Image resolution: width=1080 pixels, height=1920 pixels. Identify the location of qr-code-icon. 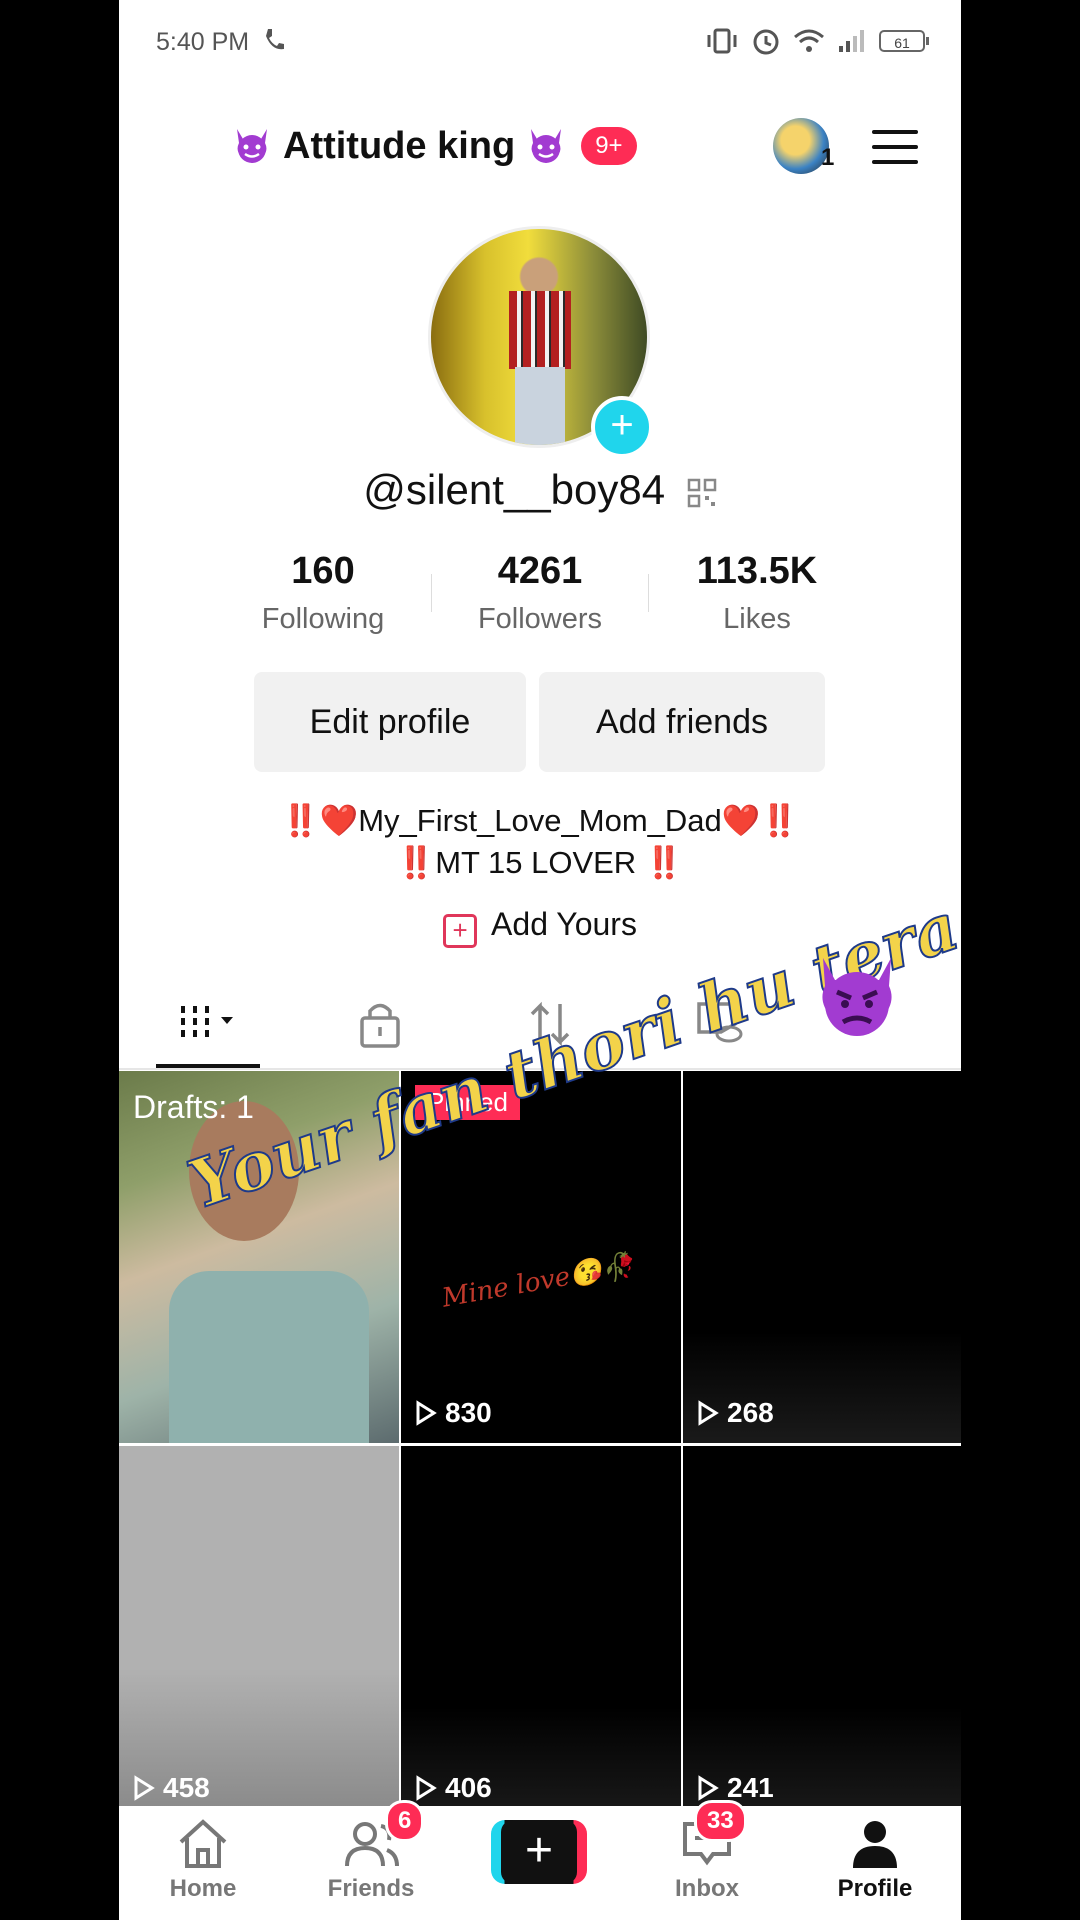
(702, 493).